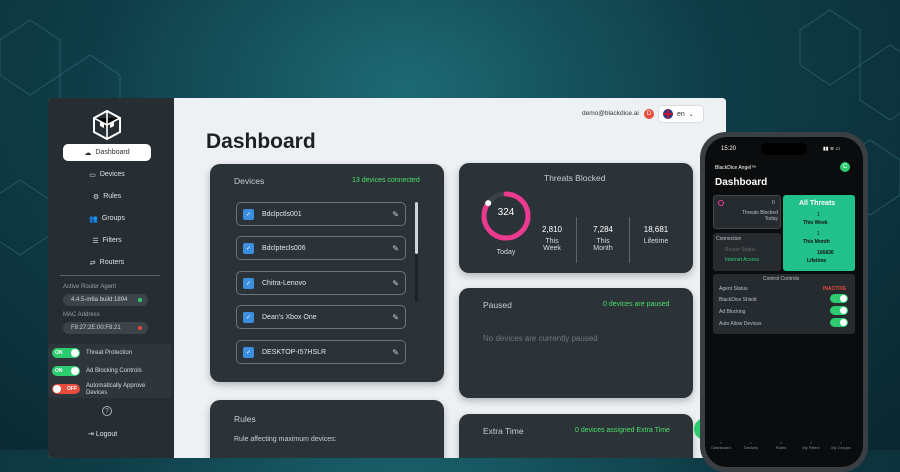 This screenshot has width=900, height=472. Describe the element at coordinates (327, 429) in the screenshot. I see `rules-card: Rules Rule affecting maximum devices:` at that location.